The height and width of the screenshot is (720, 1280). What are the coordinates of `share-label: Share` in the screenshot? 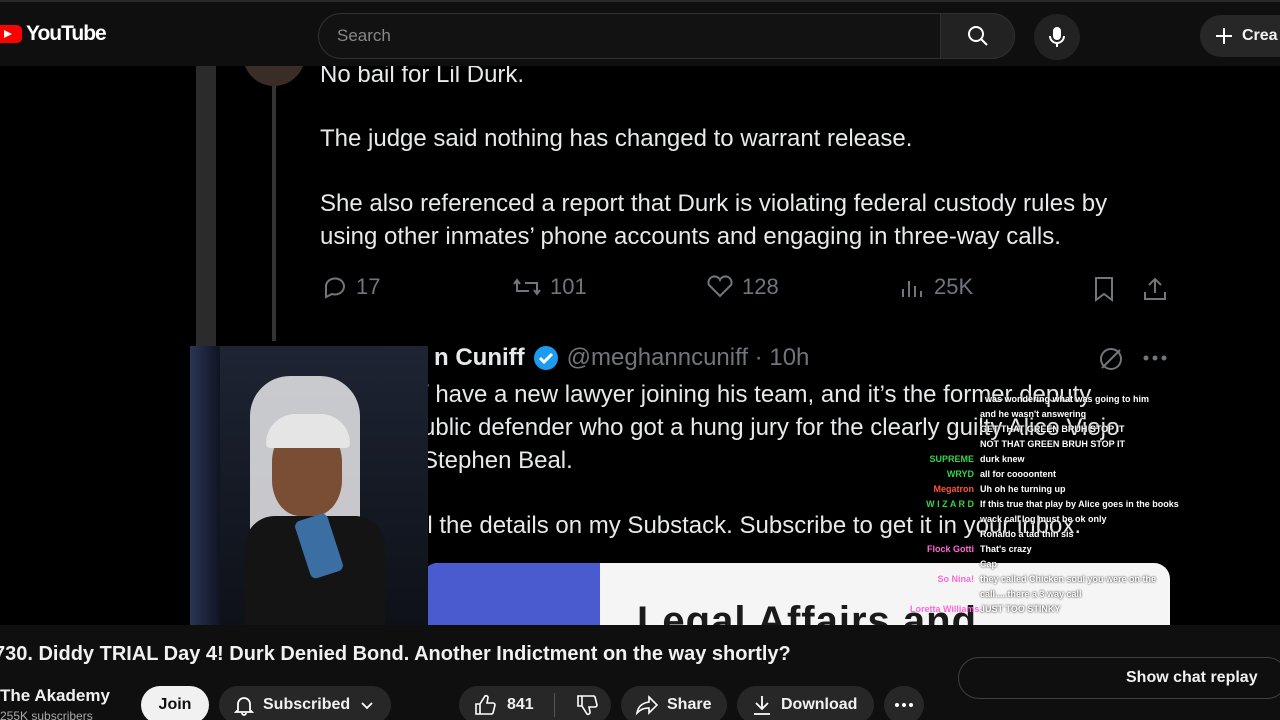 It's located at (689, 704).